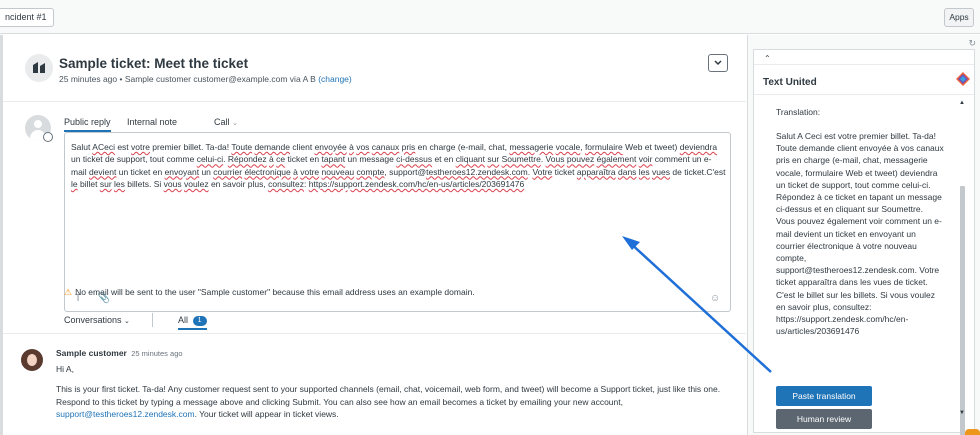  I want to click on conversations-filter-label: Conversations, so click(93, 320).